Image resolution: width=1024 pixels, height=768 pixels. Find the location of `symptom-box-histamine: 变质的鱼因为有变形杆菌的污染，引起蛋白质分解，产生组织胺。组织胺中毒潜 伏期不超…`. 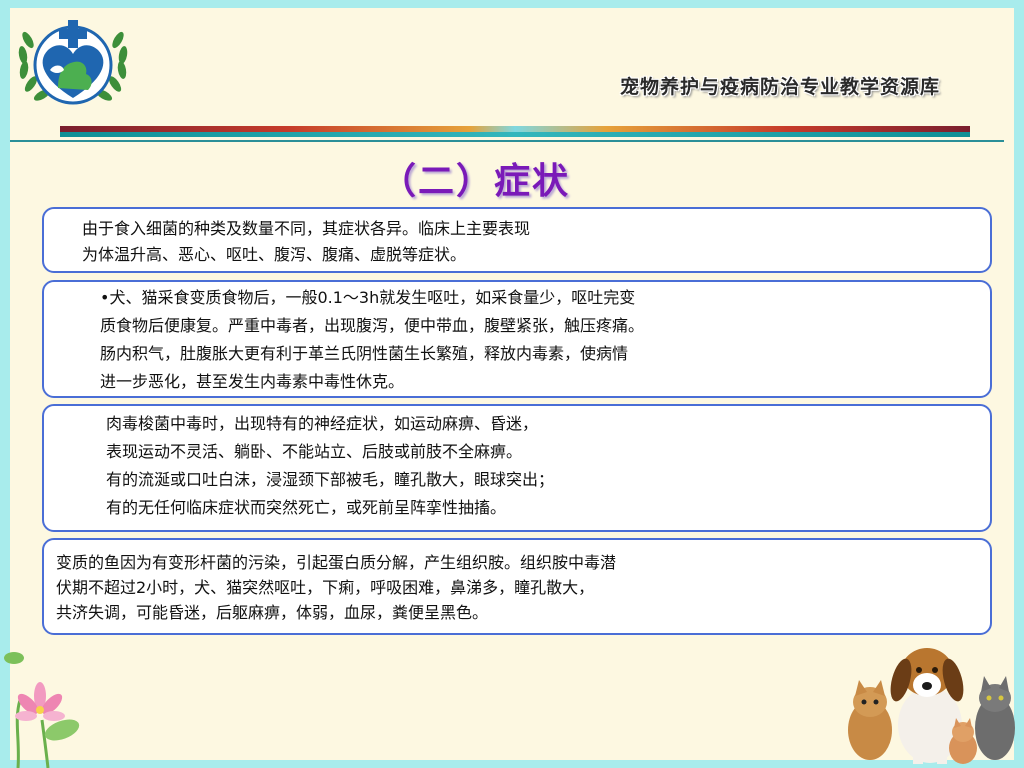

symptom-box-histamine: 变质的鱼因为有变形杆菌的污染，引起蛋白质分解，产生组织胺。组织胺中毒潜 伏期不超… is located at coordinates (517, 586).